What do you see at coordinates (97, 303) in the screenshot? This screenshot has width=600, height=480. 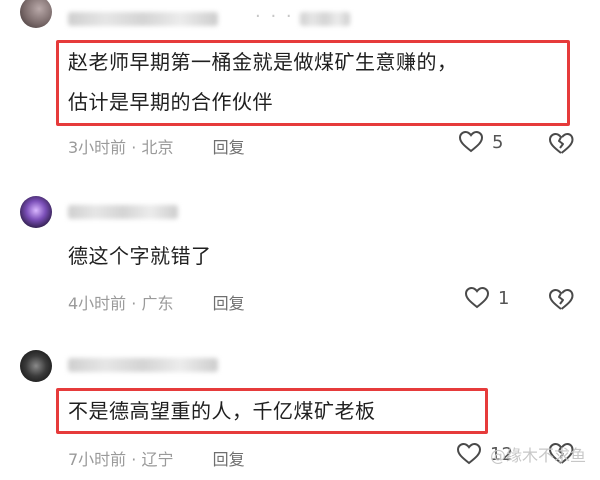 I see `comment-time: 4小时前` at bounding box center [97, 303].